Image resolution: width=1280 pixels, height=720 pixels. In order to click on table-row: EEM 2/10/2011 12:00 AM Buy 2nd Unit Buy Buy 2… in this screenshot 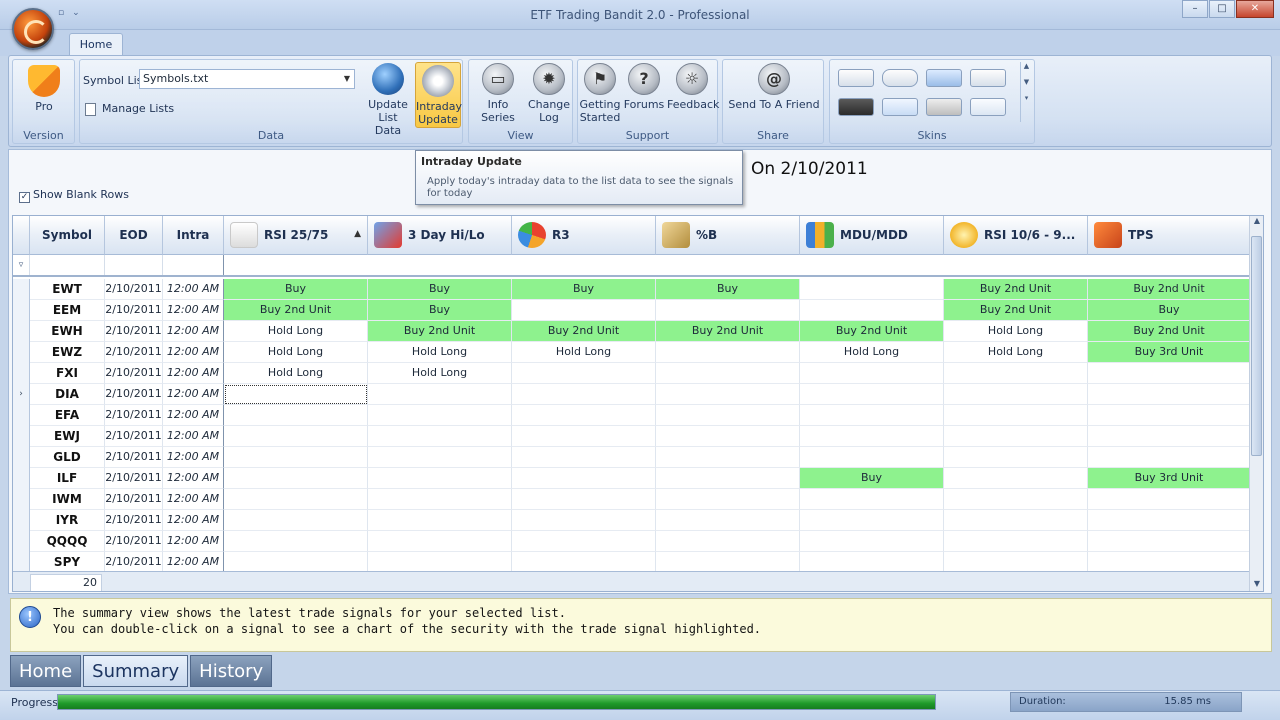, I will do `click(638, 310)`.